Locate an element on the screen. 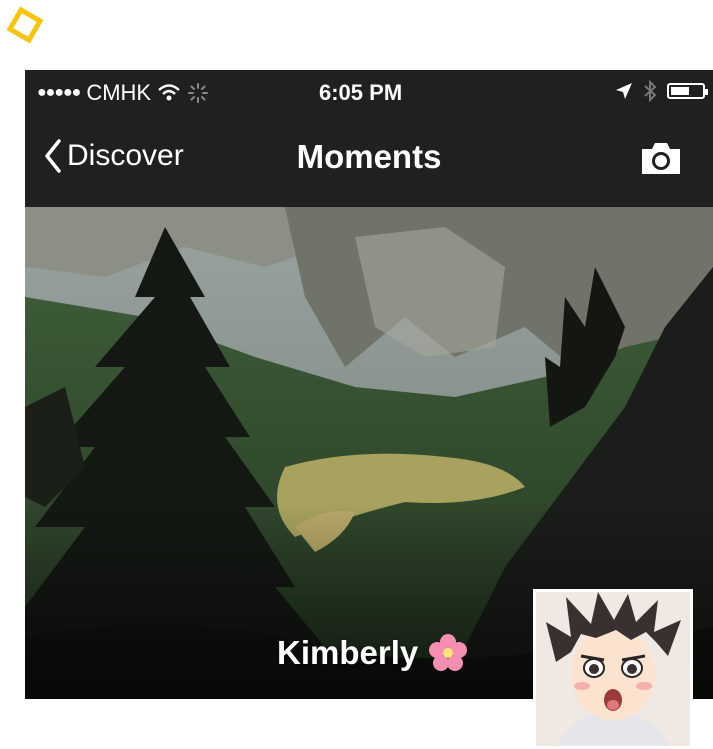 This screenshot has height=749, width=713. carrier-group: ●●●●● CMHK is located at coordinates (123, 93).